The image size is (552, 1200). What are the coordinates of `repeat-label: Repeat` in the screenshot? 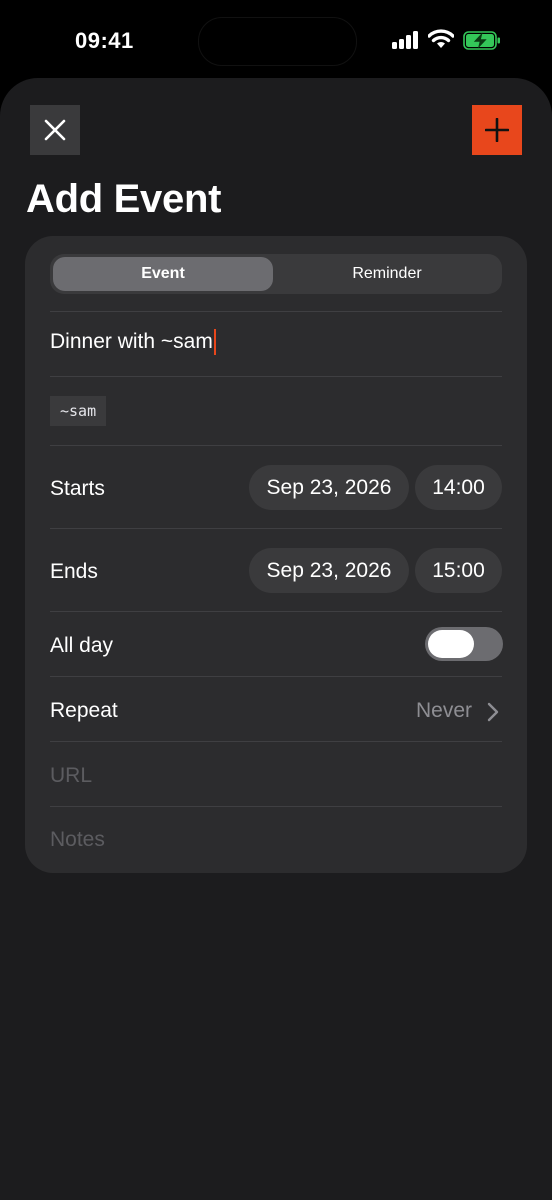 It's located at (84, 711).